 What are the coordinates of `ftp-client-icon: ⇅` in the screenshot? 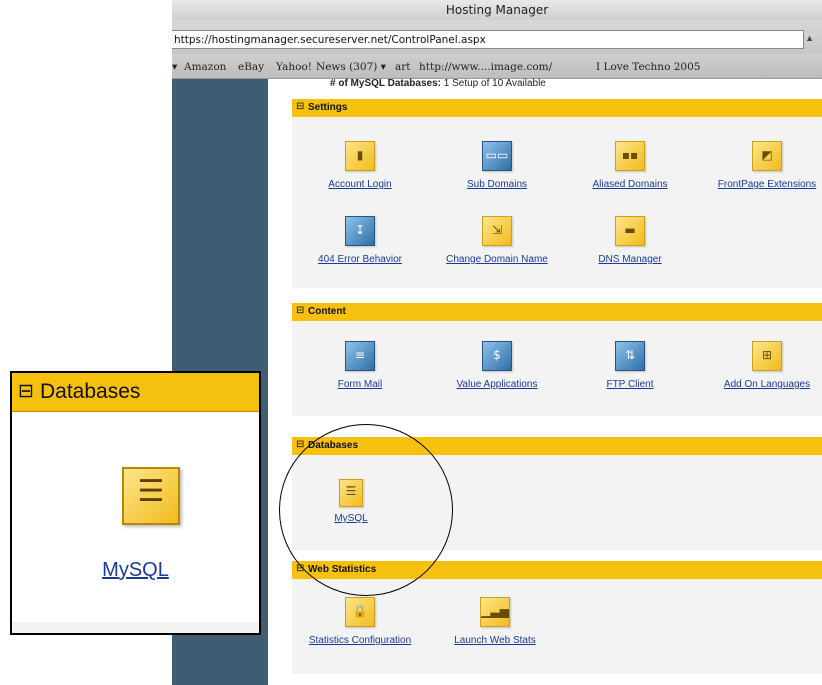 It's located at (630, 356).